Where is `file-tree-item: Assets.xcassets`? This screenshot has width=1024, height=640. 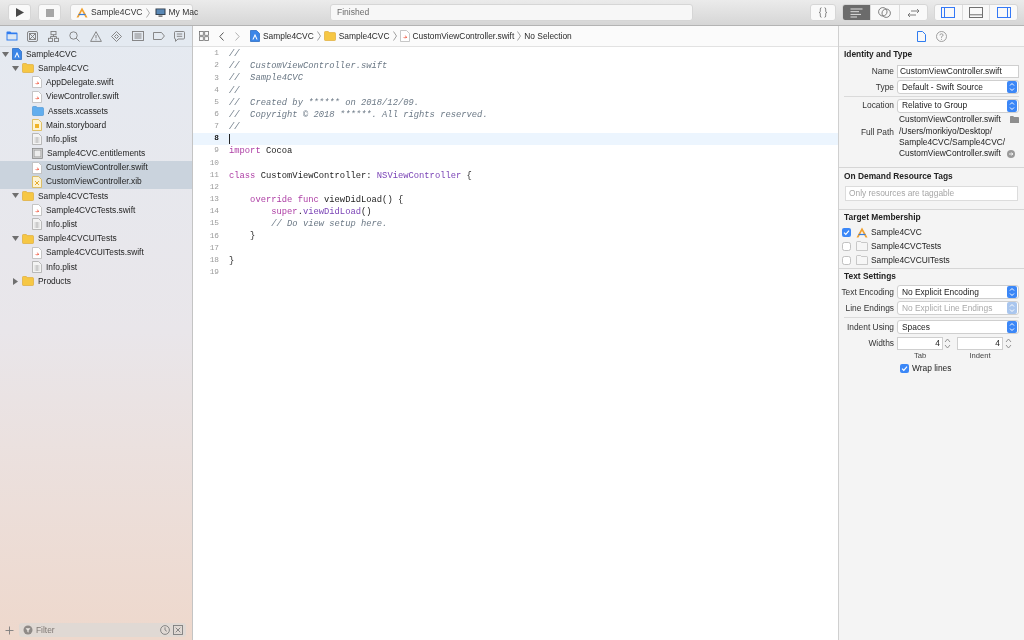
file-tree-item: Assets.xcassets is located at coordinates (96, 110).